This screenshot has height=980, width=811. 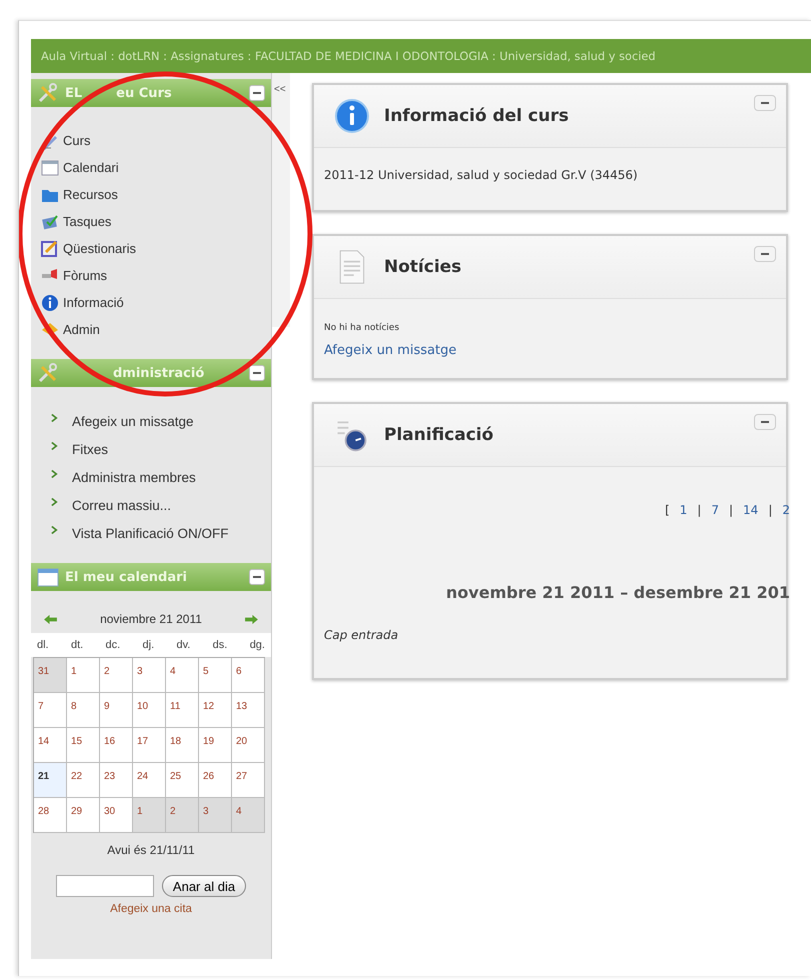 What do you see at coordinates (182, 745) in the screenshot?
I see `day-cell: 18` at bounding box center [182, 745].